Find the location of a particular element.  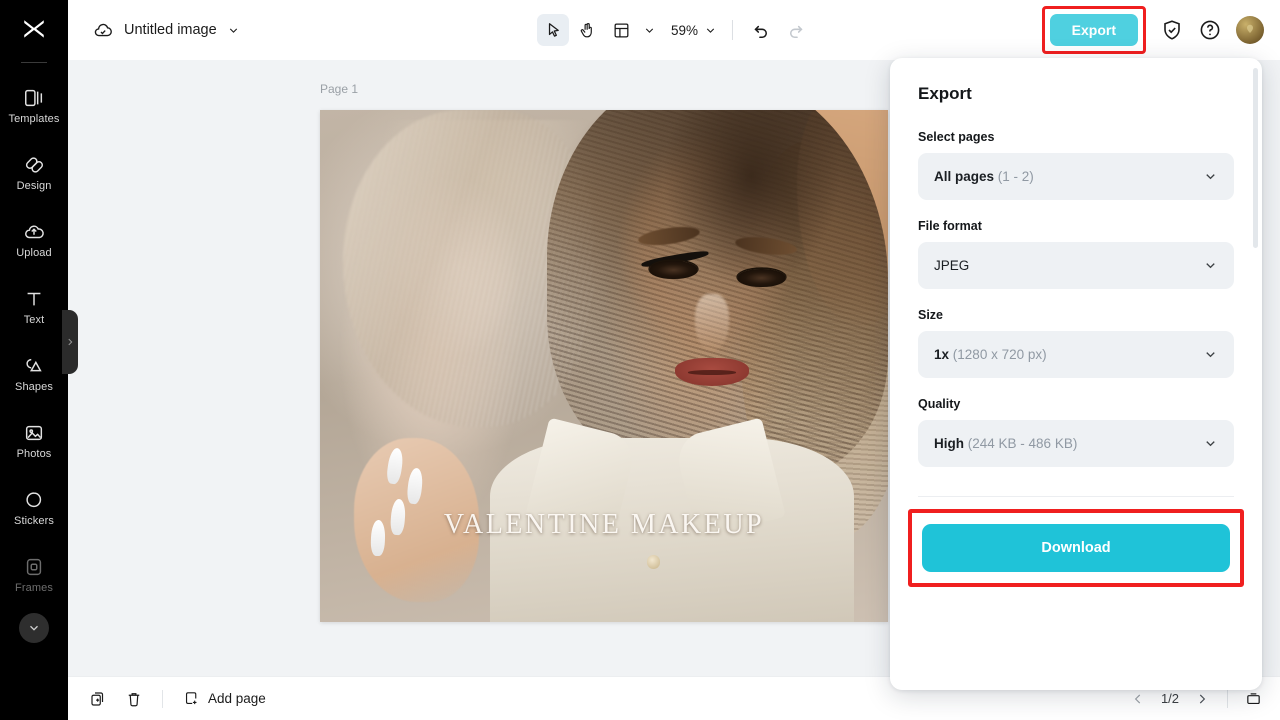

sidebar-item-upload: Upload is located at coordinates (34, 240).